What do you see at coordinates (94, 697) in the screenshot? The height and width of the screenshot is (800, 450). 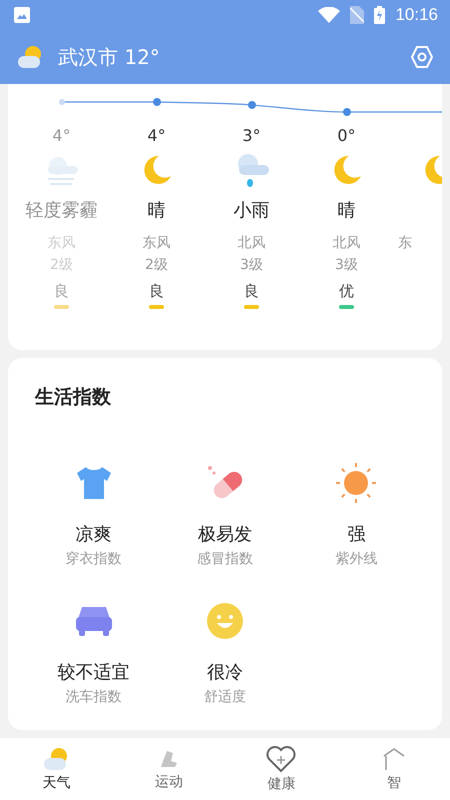 I see `index-label: 洗车指数` at bounding box center [94, 697].